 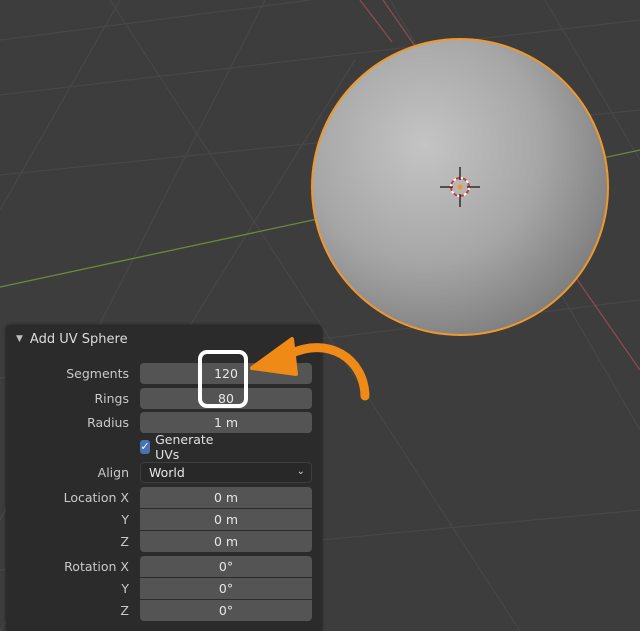 What do you see at coordinates (96, 497) in the screenshot?
I see `location-x-label: Location X` at bounding box center [96, 497].